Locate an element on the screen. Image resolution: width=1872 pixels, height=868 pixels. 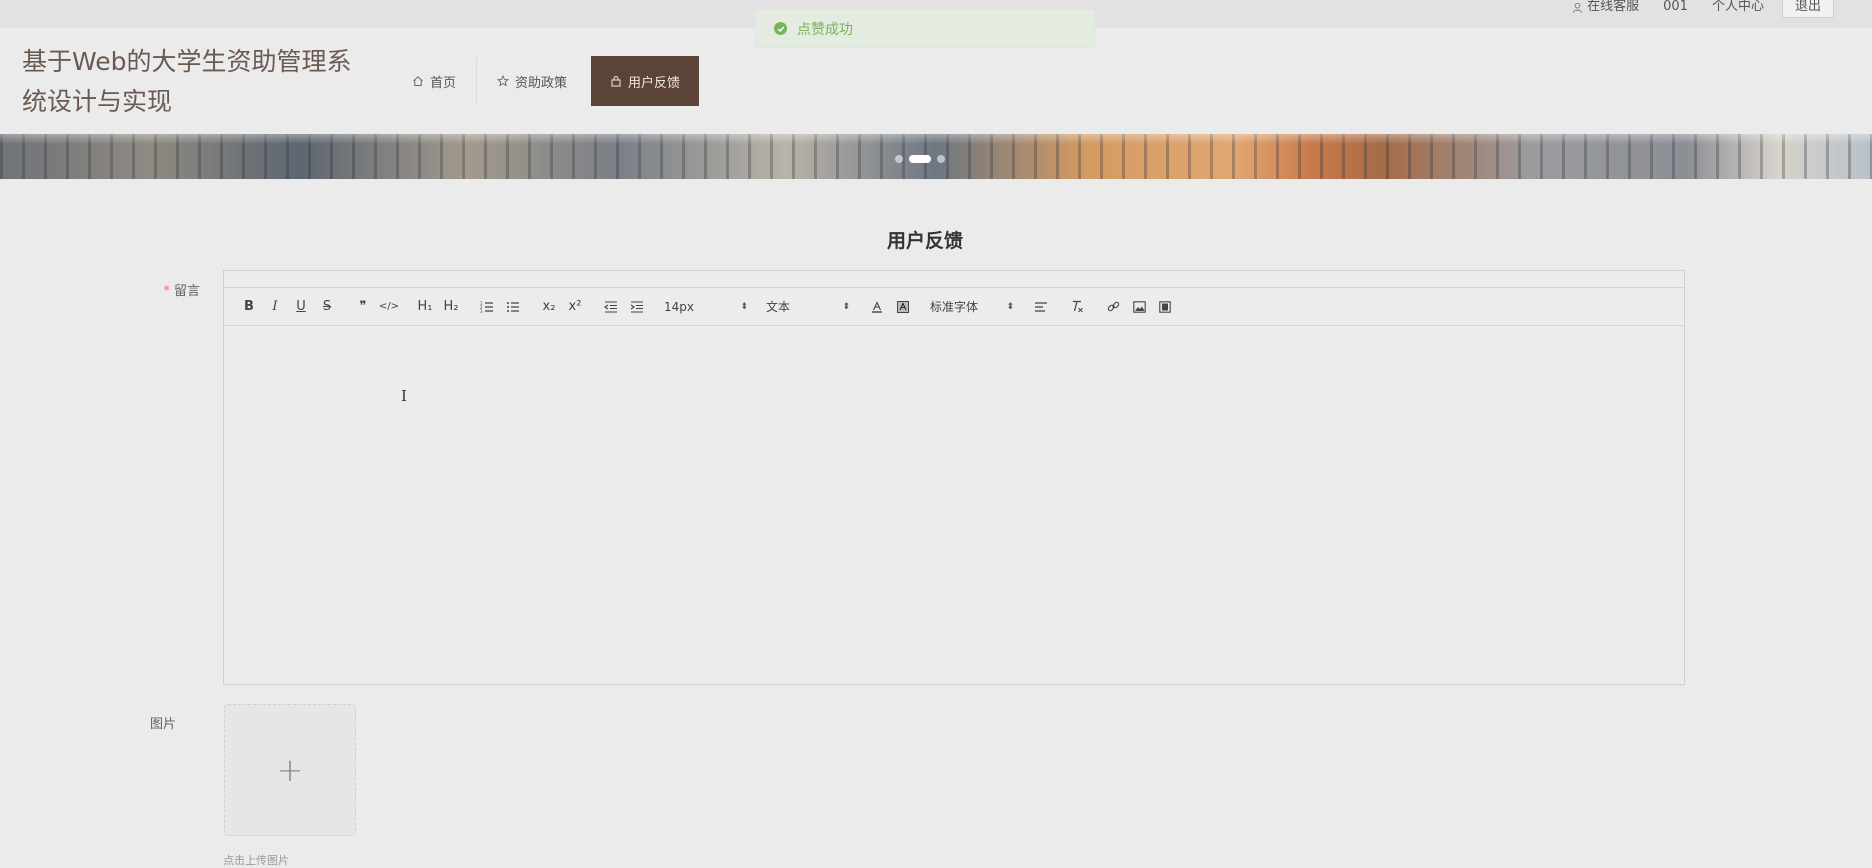
main-nav: 首页 资助政策 用户反馈 is located at coordinates (546, 81).